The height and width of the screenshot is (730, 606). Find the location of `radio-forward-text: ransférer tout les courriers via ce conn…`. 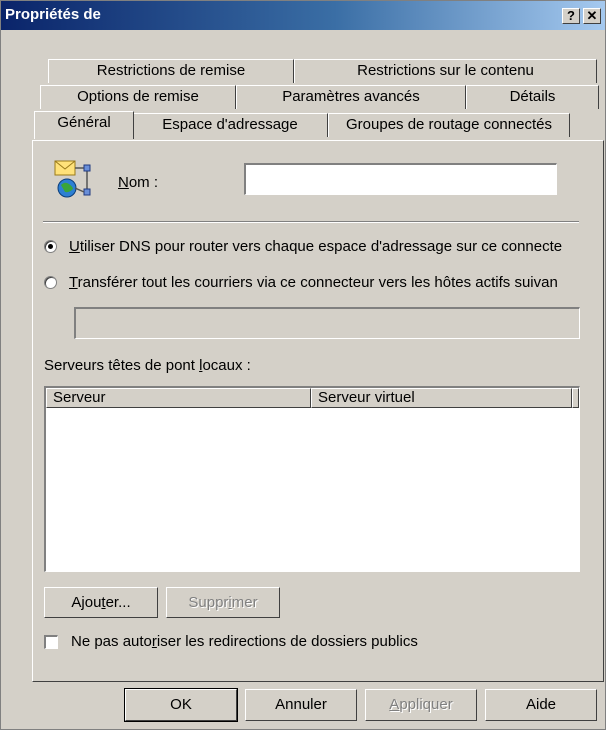

radio-forward-text: ransférer tout les courriers via ce conn… is located at coordinates (317, 282).